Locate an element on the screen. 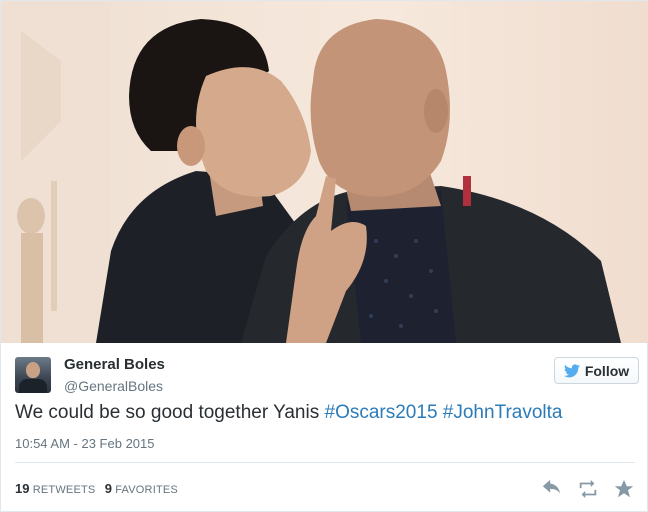  follow-button: Follow is located at coordinates (596, 370).